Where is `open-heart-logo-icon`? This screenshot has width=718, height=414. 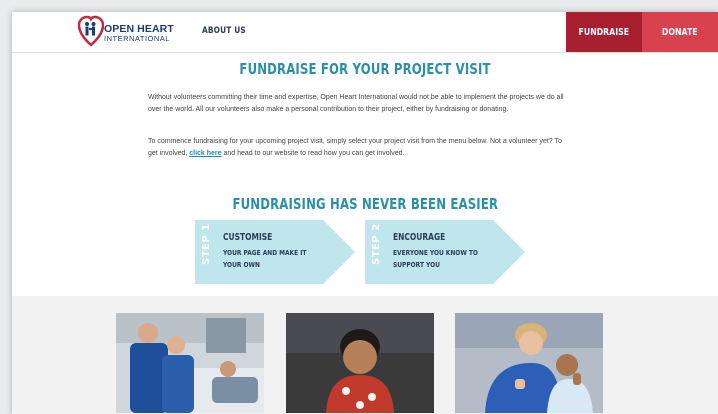
open-heart-logo-icon is located at coordinates (91, 31).